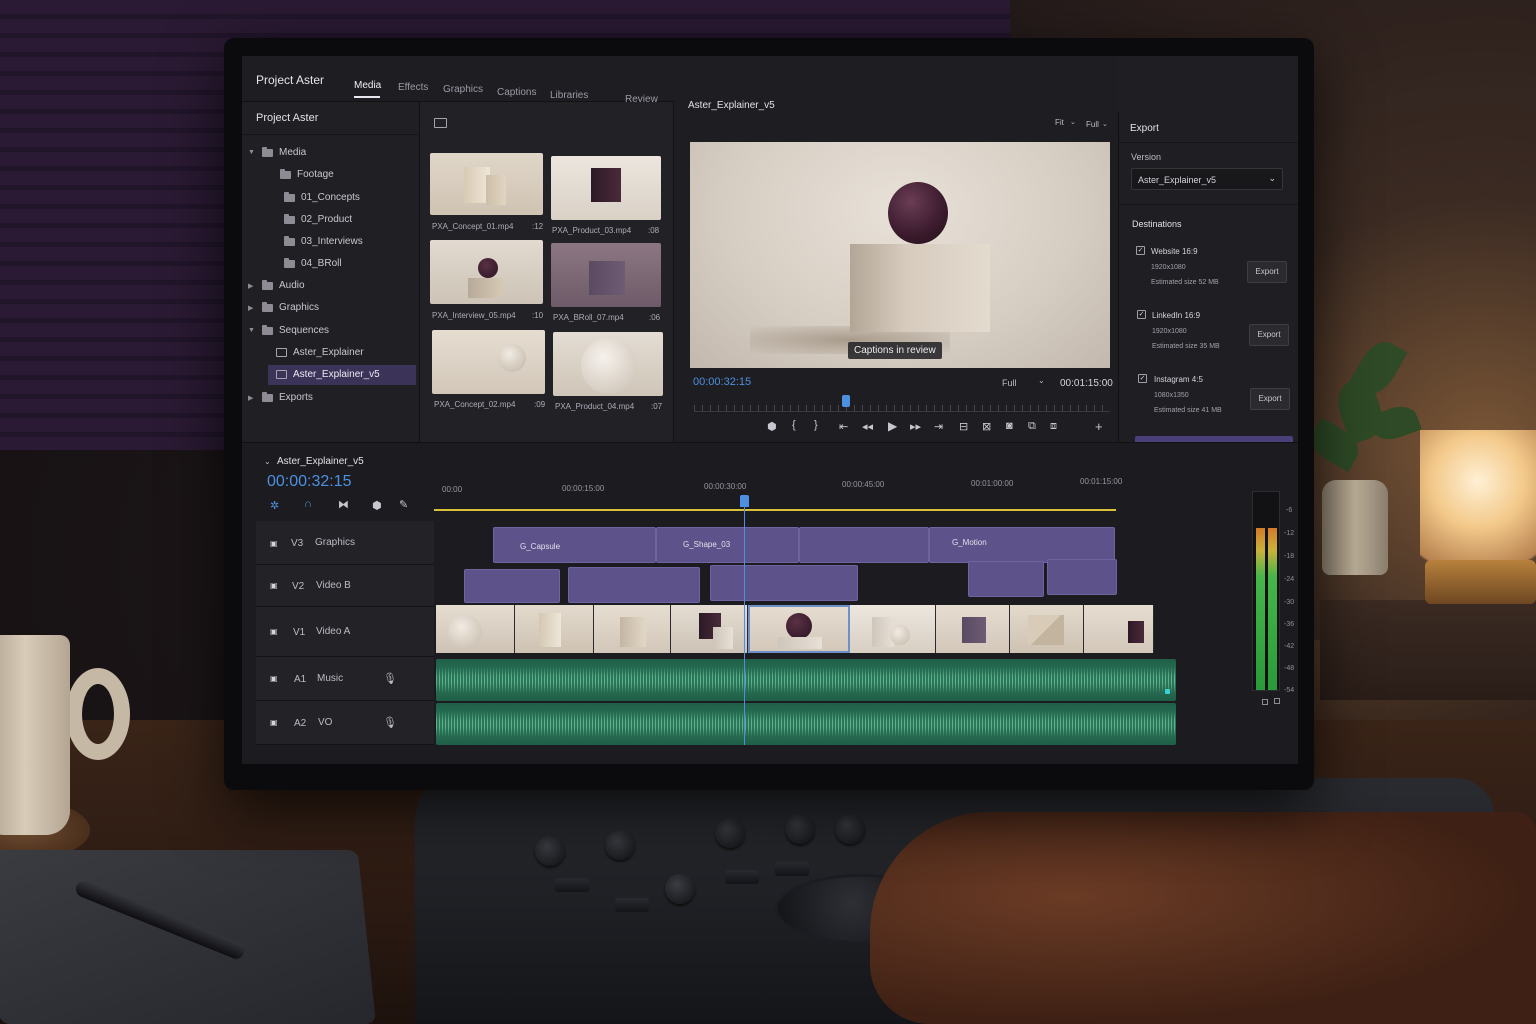  What do you see at coordinates (574, 545) in the screenshot?
I see `graphics-clip: G_Capsule` at bounding box center [574, 545].